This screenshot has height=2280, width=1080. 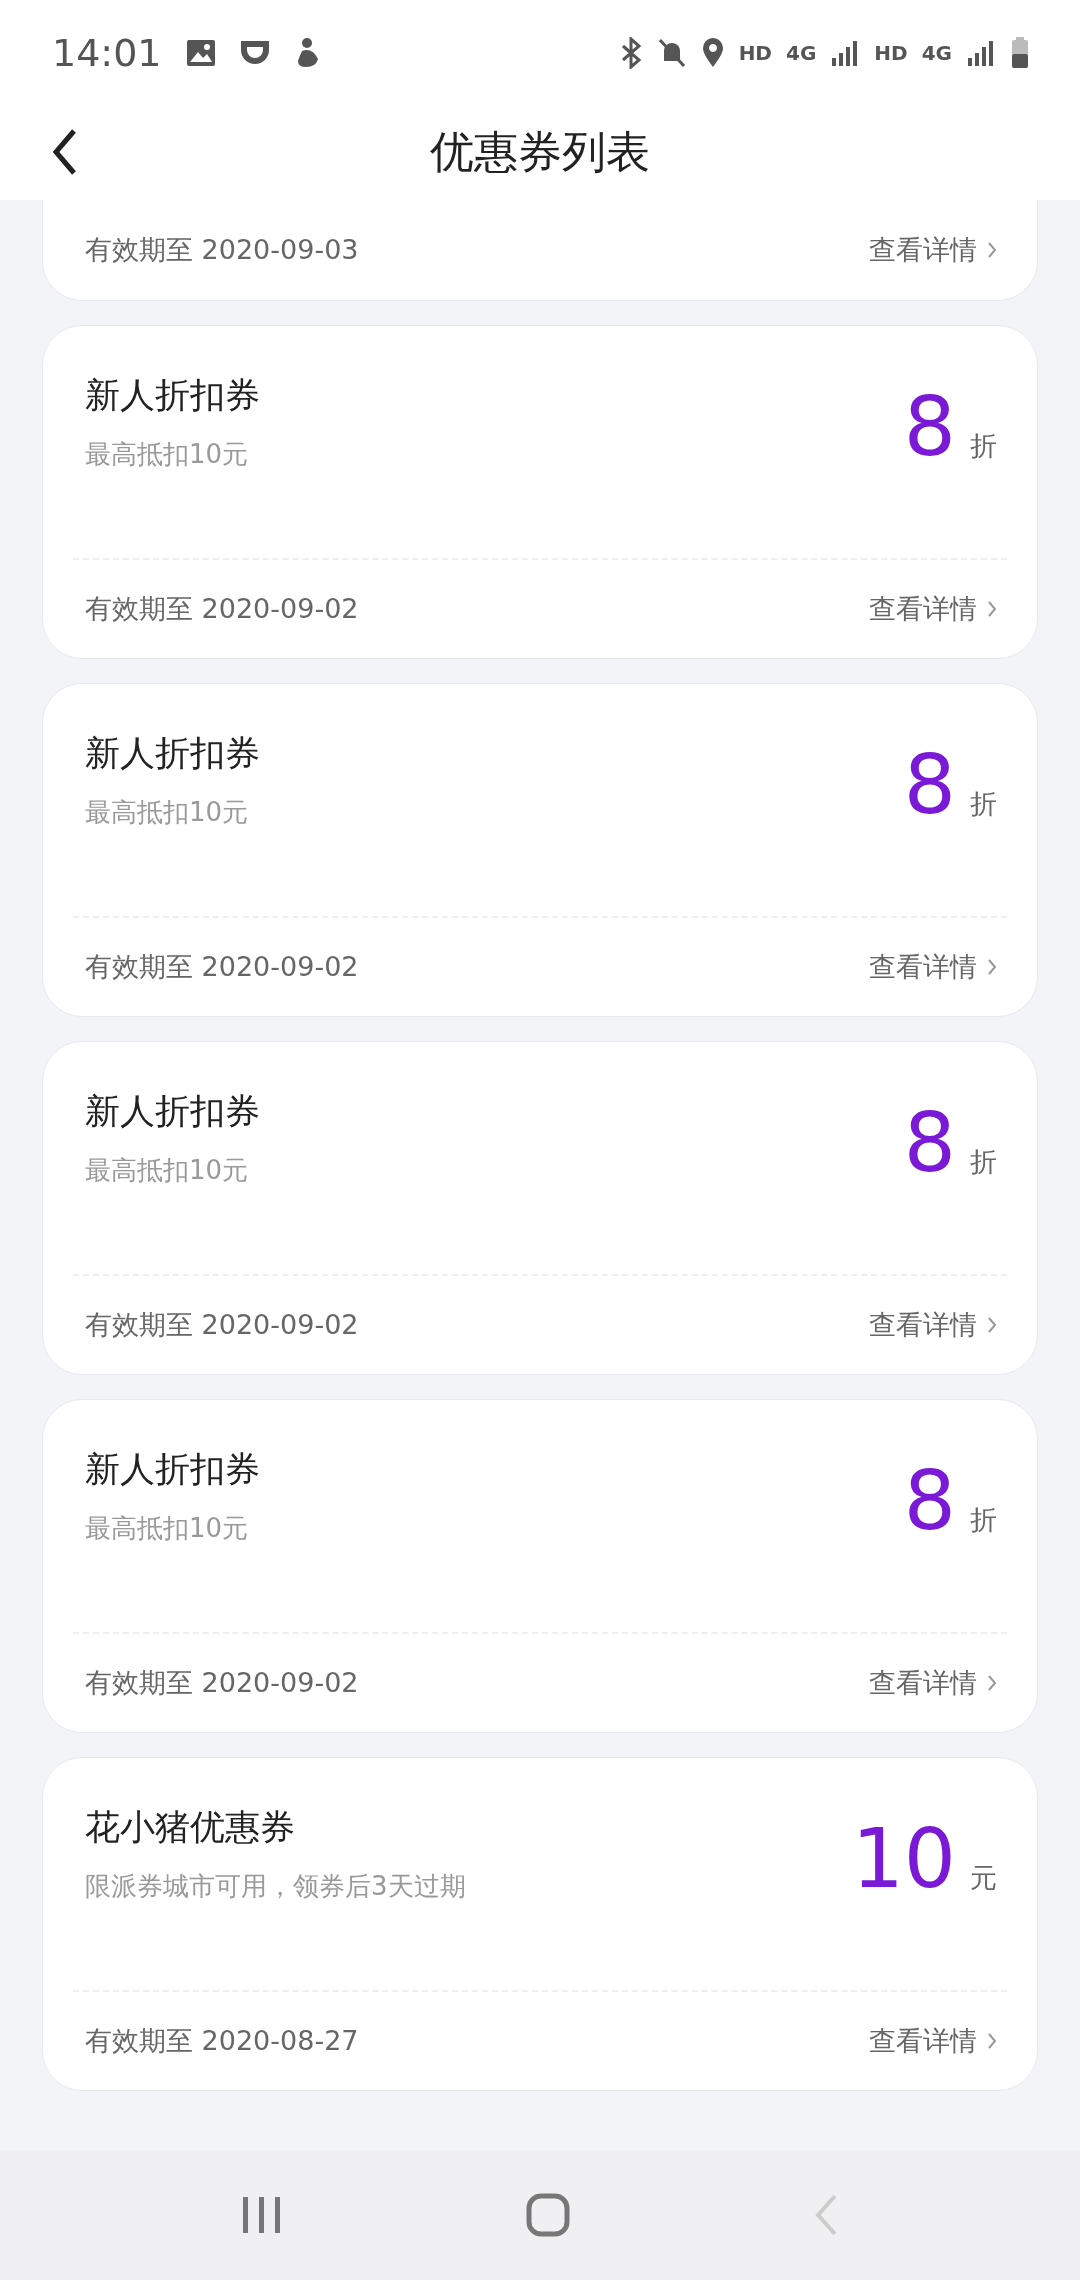 I want to click on coupon-card: 花小猪优惠券 限派券城市可用，领券后3天过期 10 元 有效期至 2020-08-27 查看详情, so click(x=540, y=1924).